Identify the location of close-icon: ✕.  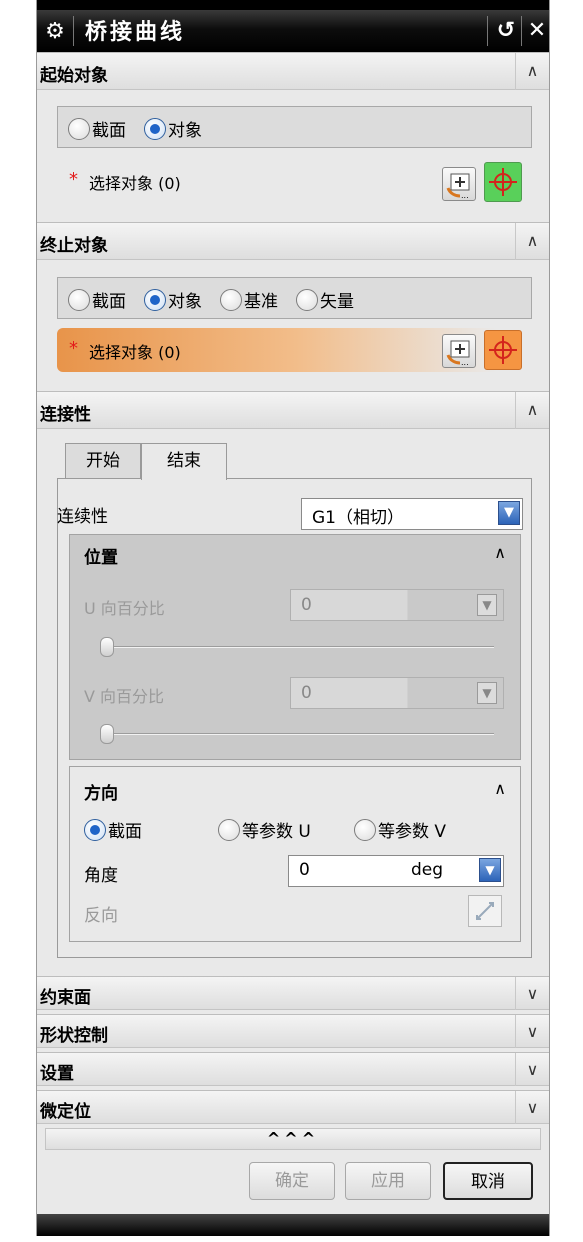
(537, 31).